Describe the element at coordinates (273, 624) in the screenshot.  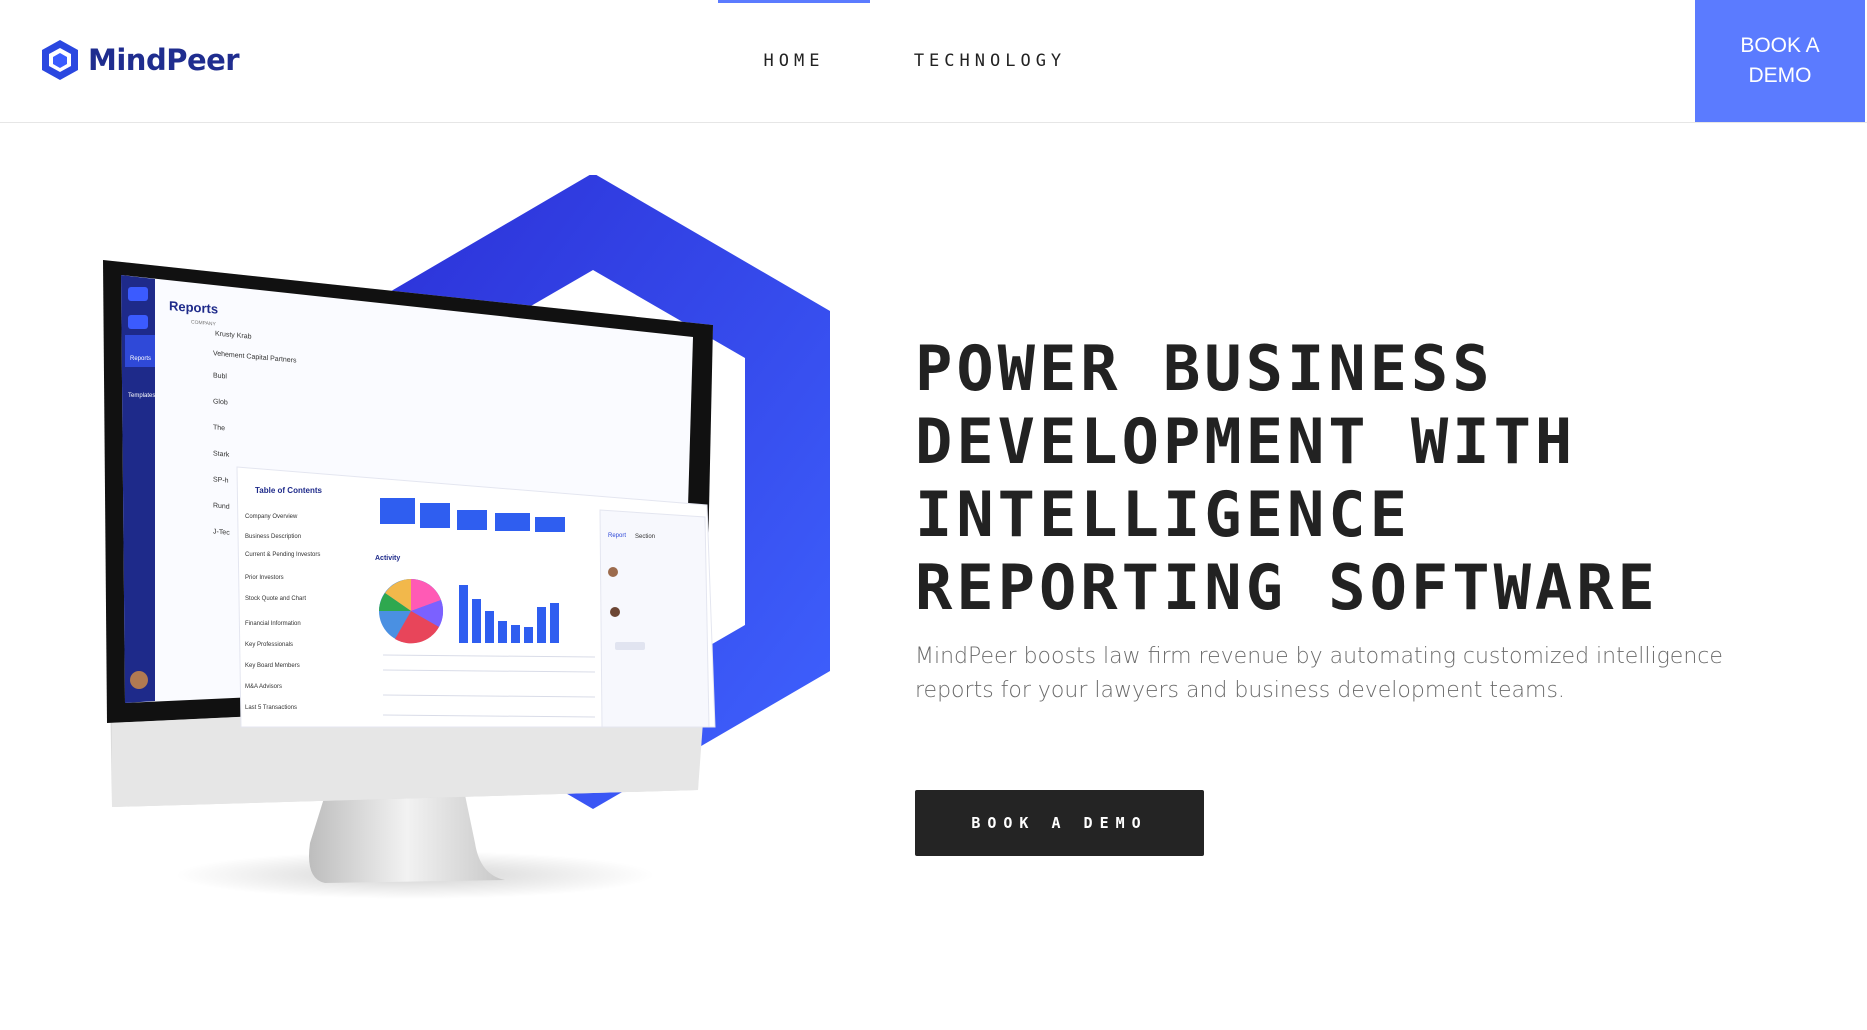
I see `svg-text: Financial Information` at that location.